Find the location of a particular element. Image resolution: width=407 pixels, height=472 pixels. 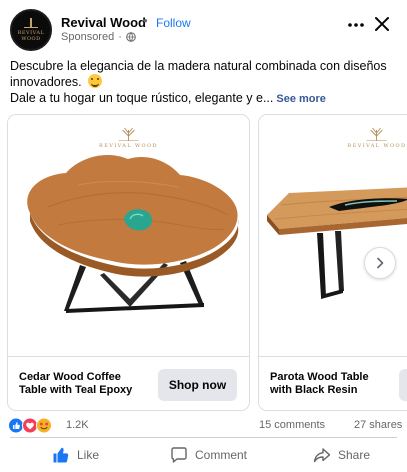

globe-icon is located at coordinates (131, 37).